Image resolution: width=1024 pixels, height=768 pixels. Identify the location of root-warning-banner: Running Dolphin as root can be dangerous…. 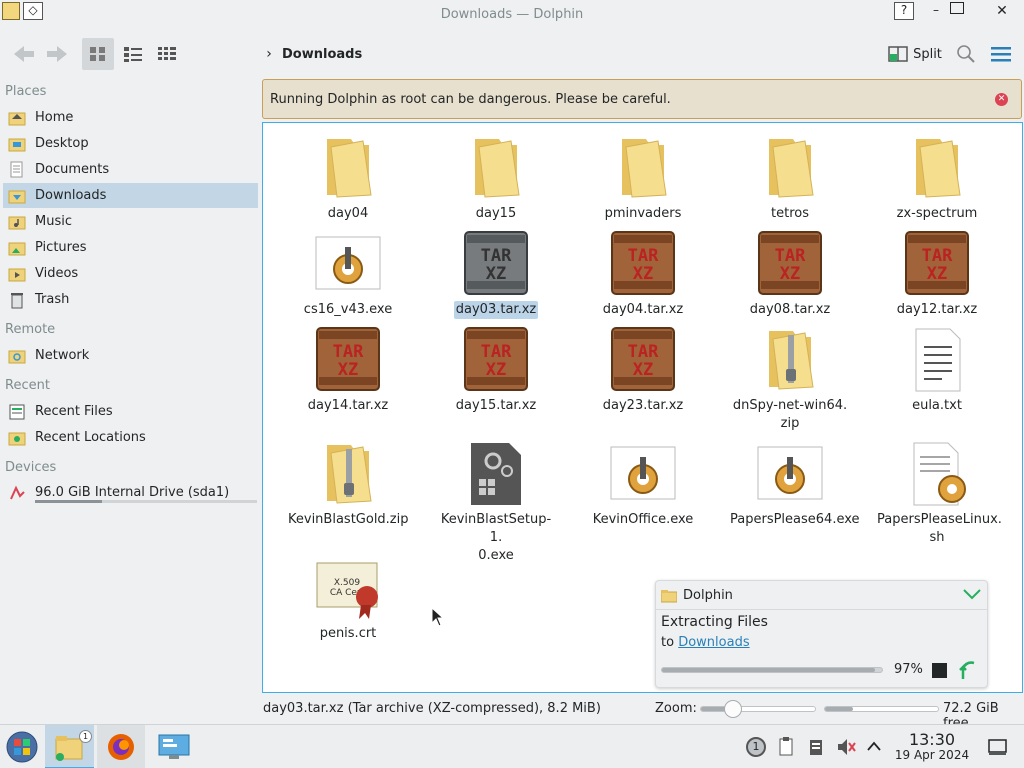
(642, 99).